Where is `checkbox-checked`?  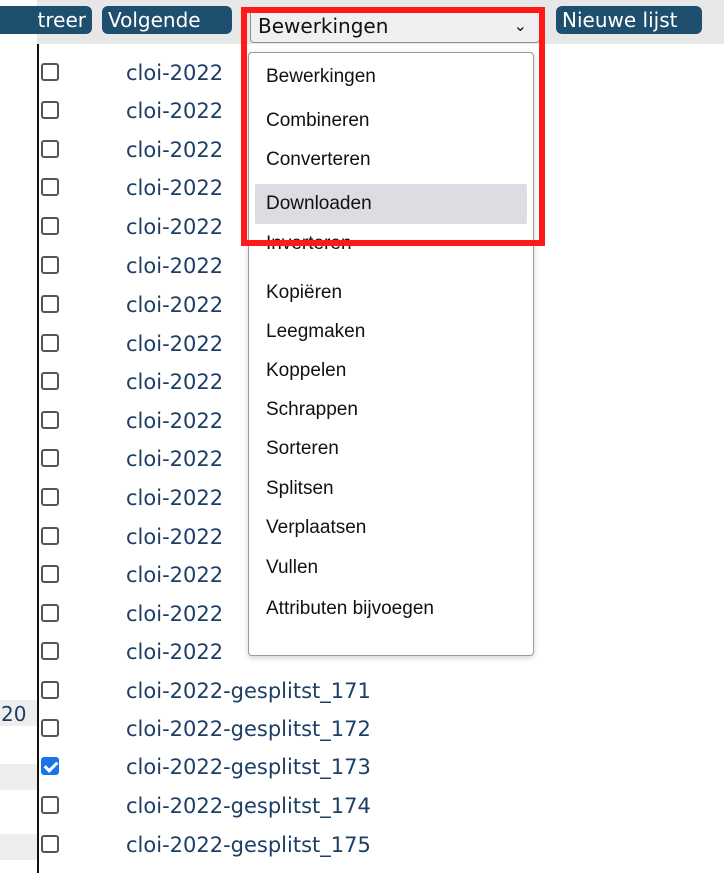 checkbox-checked is located at coordinates (50, 766).